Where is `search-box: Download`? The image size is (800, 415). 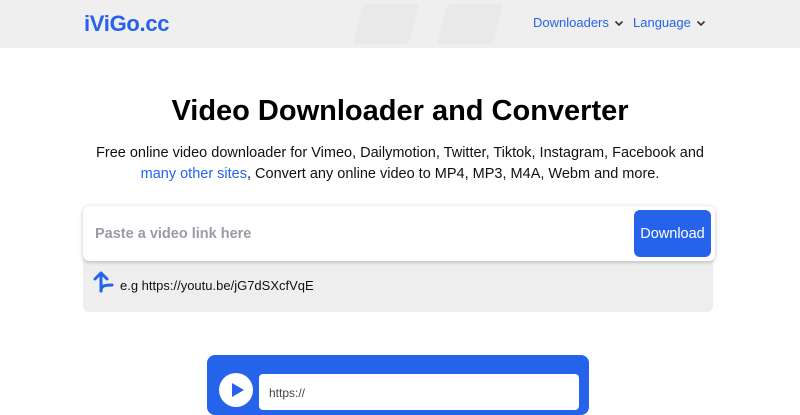 search-box: Download is located at coordinates (399, 233).